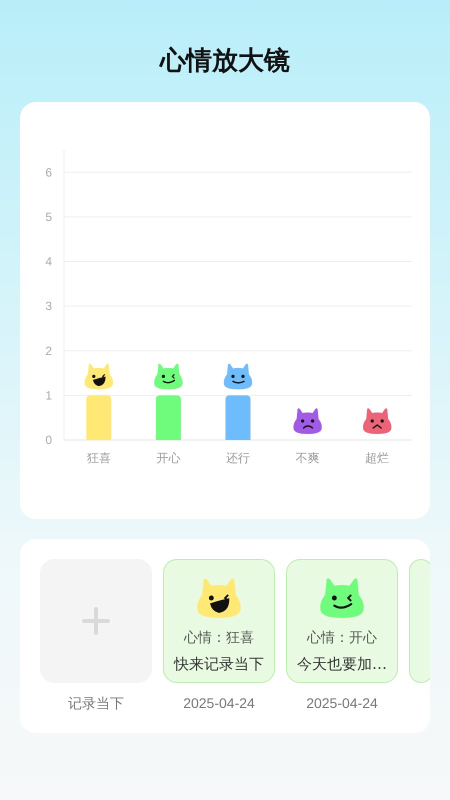 The width and height of the screenshot is (450, 800). Describe the element at coordinates (219, 664) in the screenshot. I see `note-text: 快来记录当下` at that location.